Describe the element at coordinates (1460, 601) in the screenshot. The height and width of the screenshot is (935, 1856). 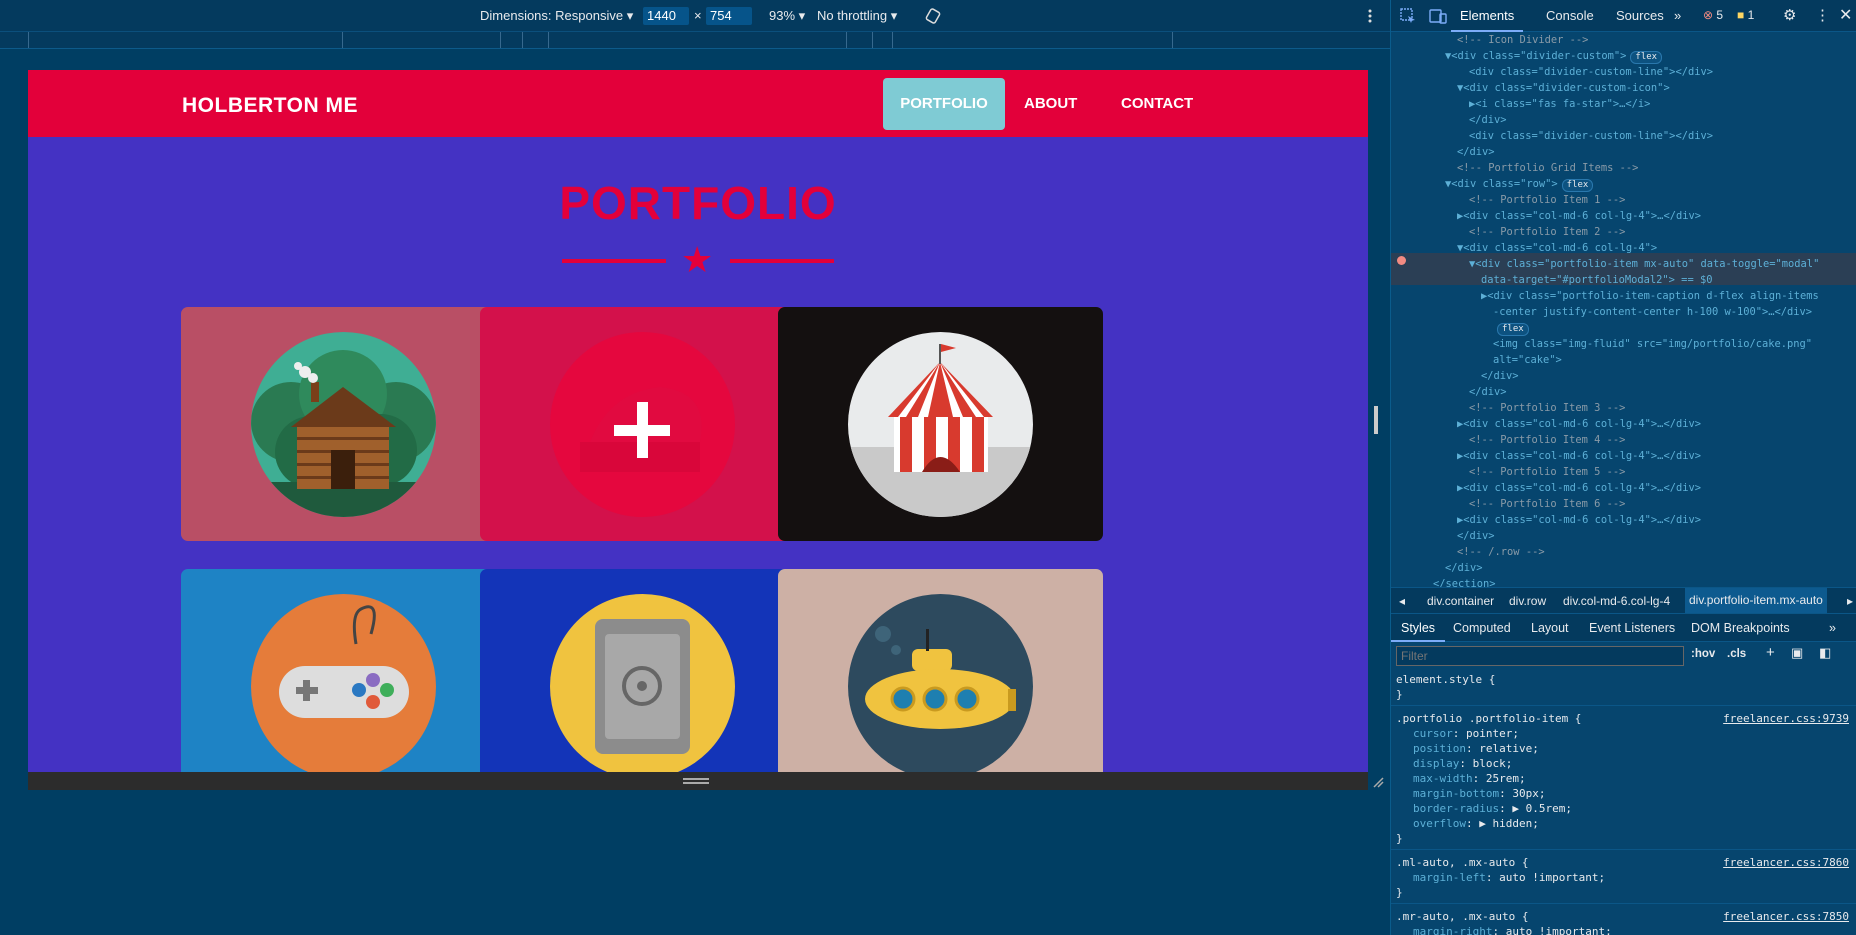
I see `breadcrumb-item: div.container` at that location.